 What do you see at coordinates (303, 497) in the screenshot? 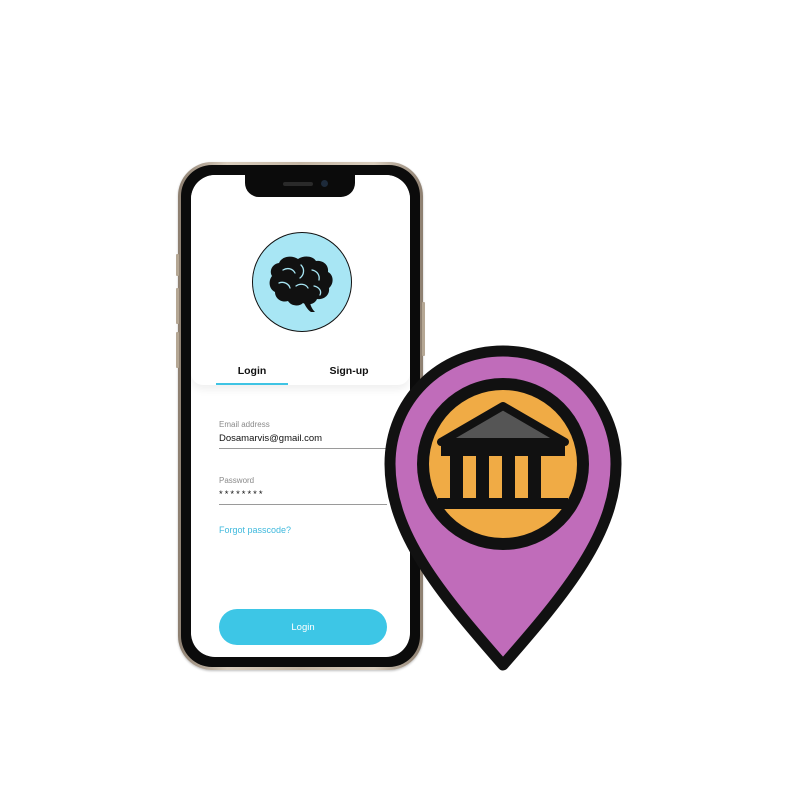
I see `password-field` at bounding box center [303, 497].